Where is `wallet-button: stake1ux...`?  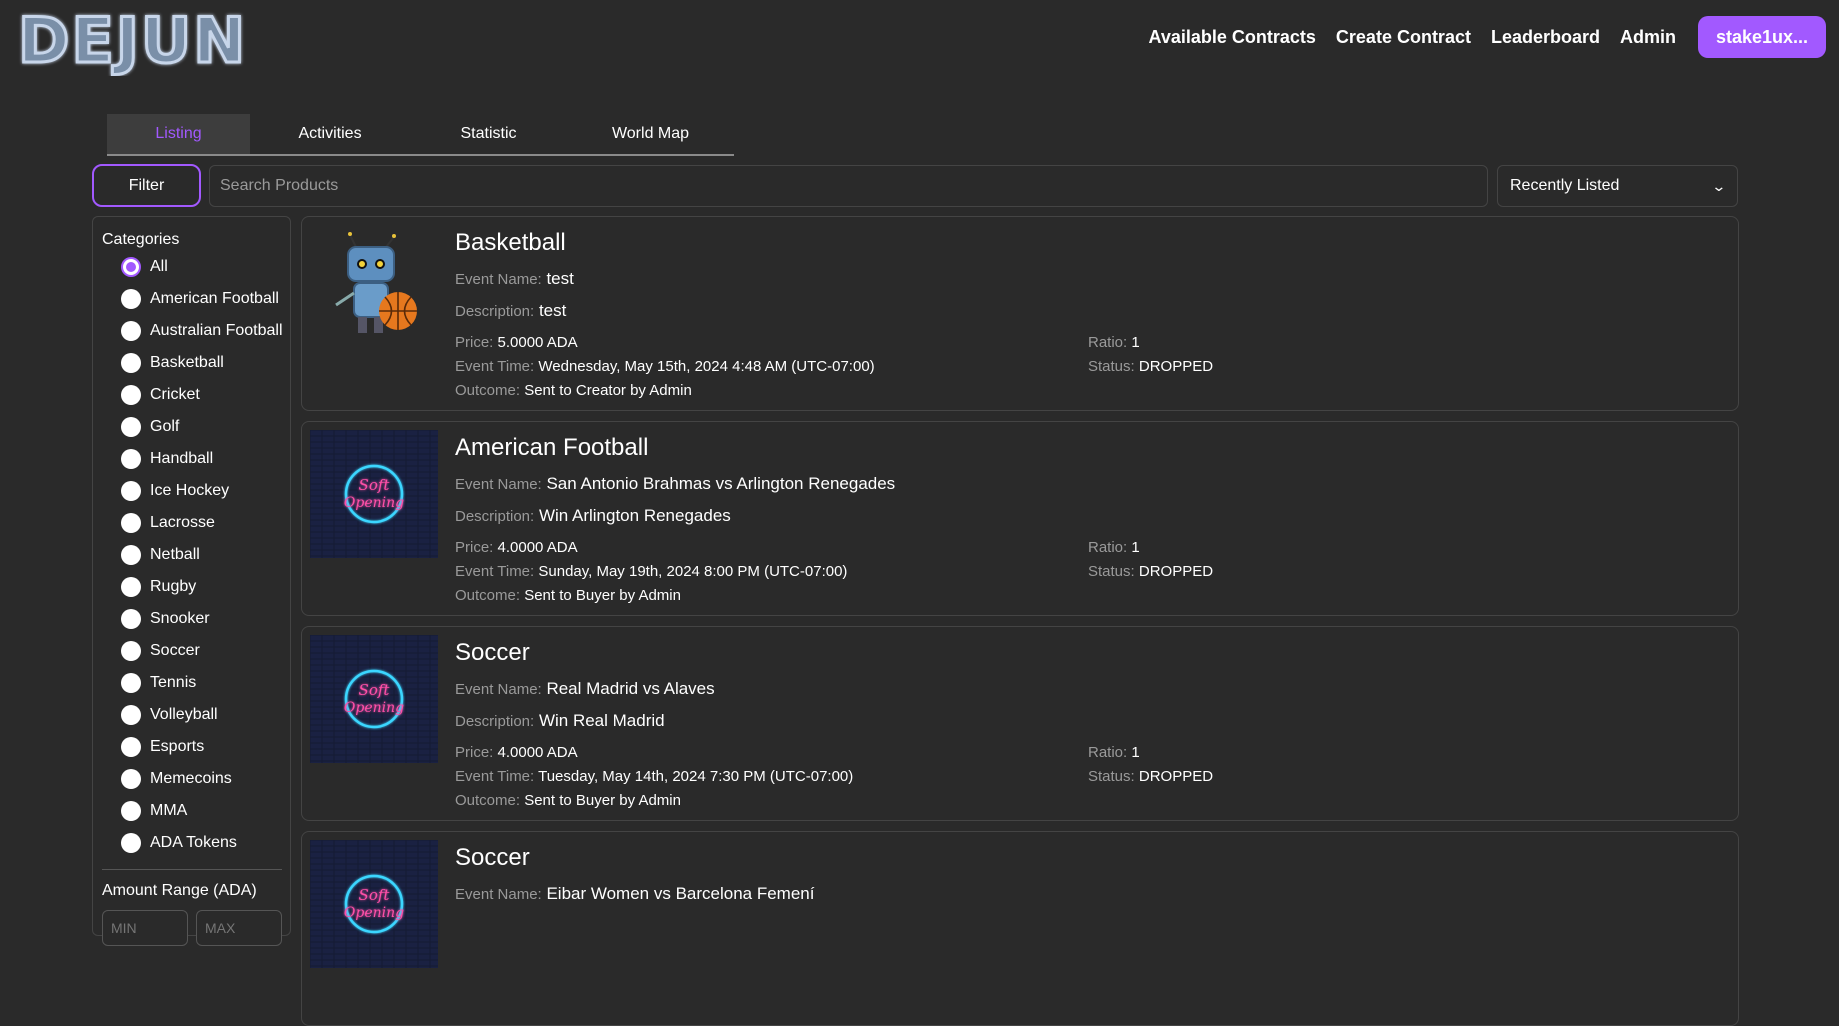
wallet-button: stake1ux... is located at coordinates (1762, 37).